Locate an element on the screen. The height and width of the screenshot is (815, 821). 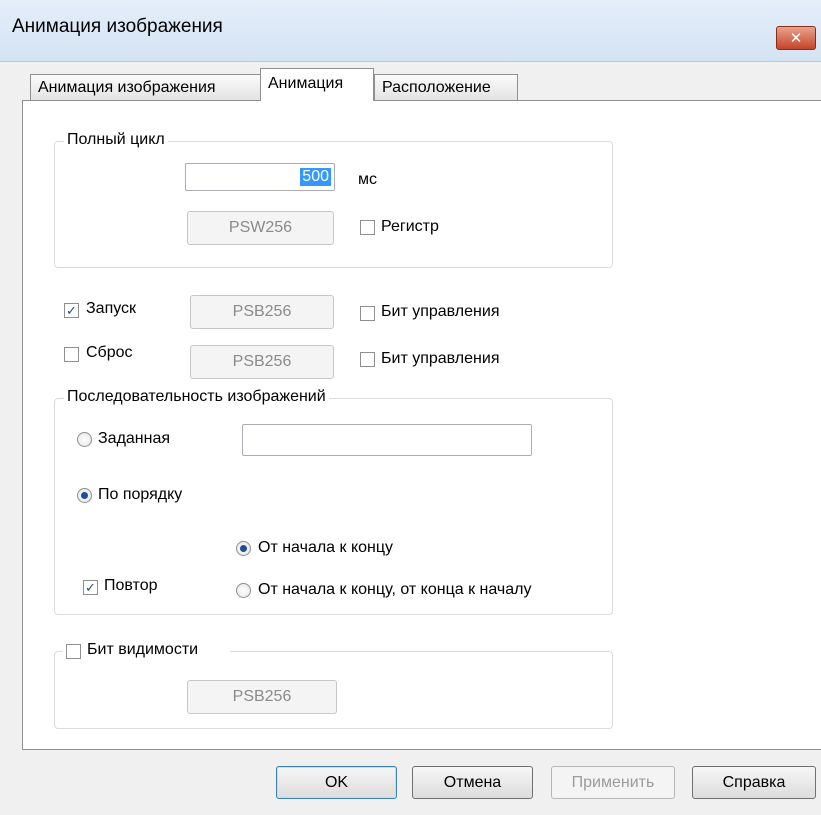
direction-pingpong-radio is located at coordinates (243, 590).